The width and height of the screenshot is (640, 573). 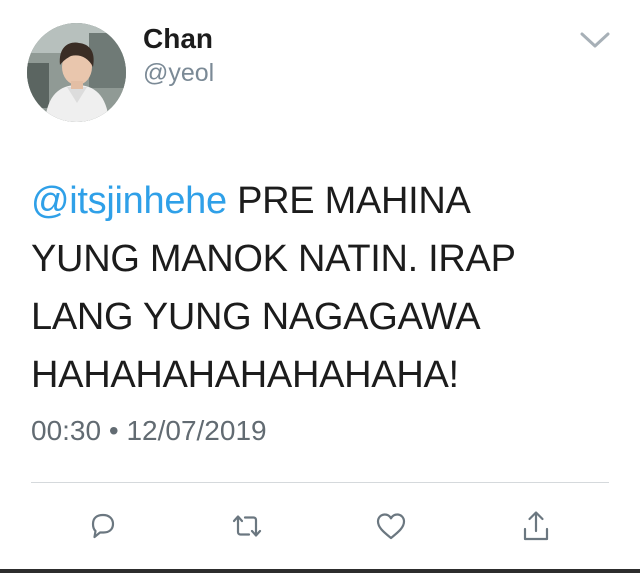 What do you see at coordinates (178, 73) in the screenshot?
I see `author-handle: @yeol` at bounding box center [178, 73].